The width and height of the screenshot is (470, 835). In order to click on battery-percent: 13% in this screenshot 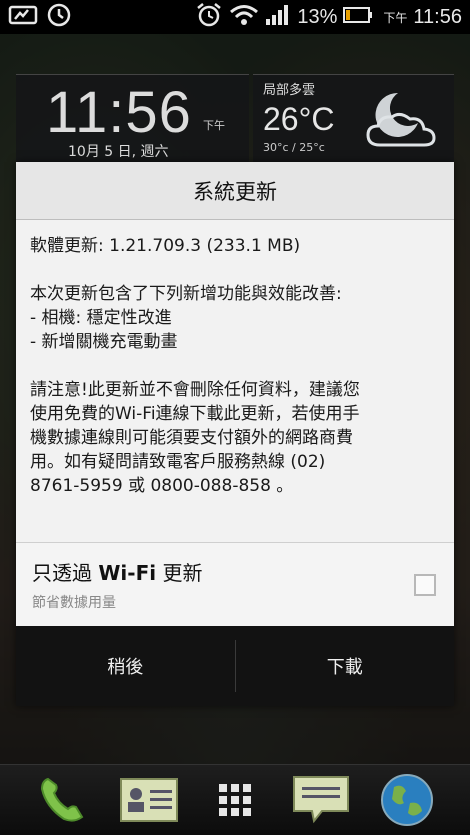, I will do `click(317, 16)`.